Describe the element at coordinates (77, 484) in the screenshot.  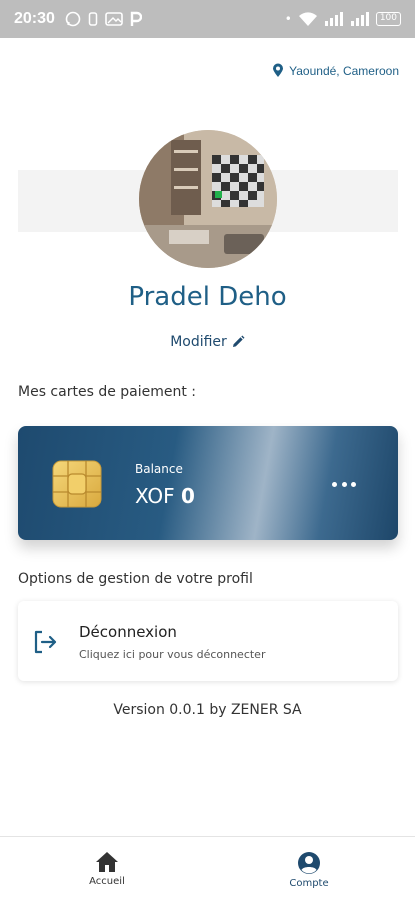
I see `card-chip-icon` at that location.